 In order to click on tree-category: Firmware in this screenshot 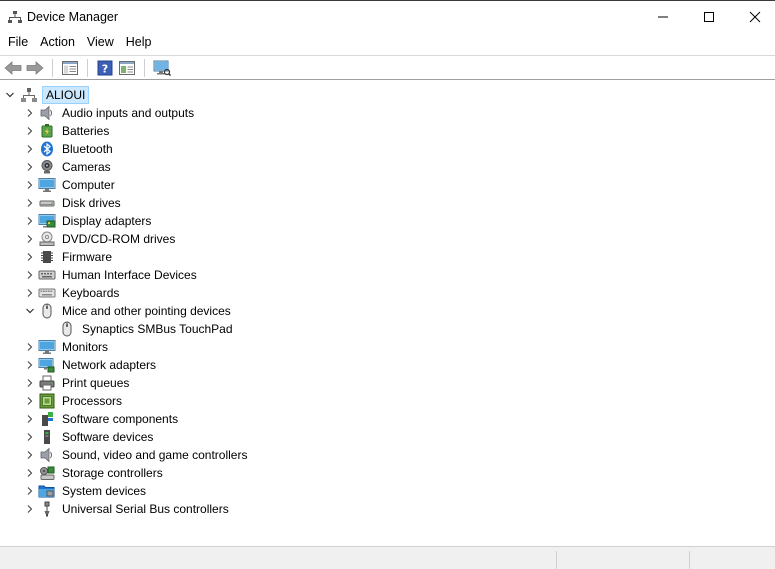, I will do `click(69, 257)`.